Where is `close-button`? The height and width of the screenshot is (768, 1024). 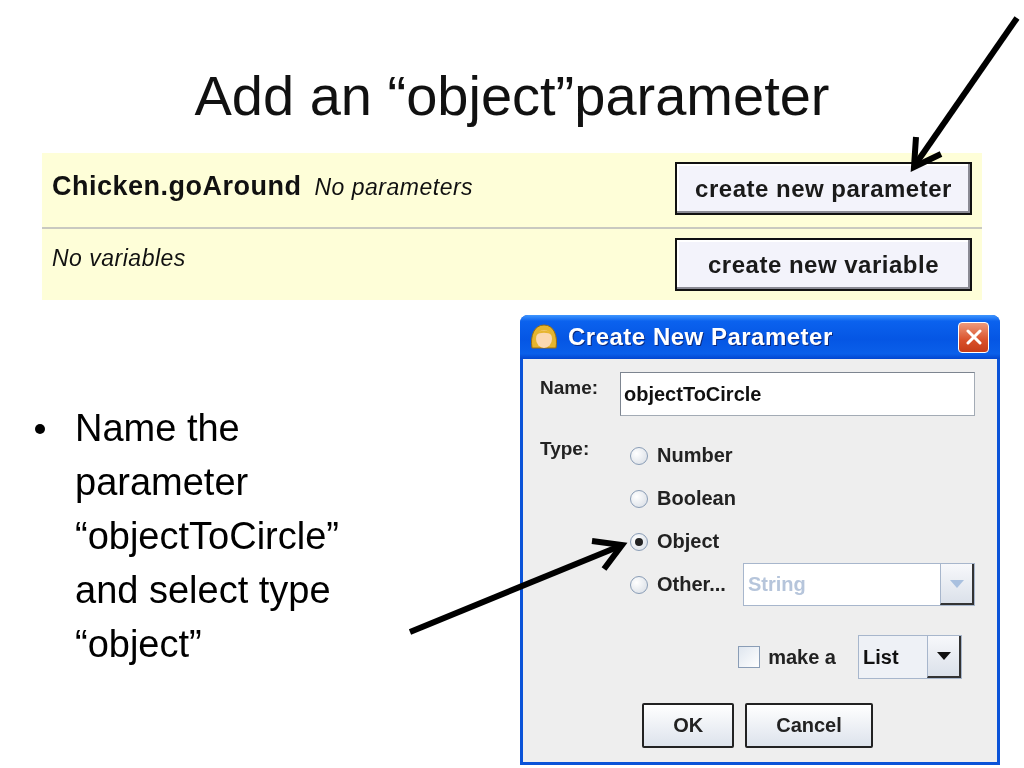
close-button is located at coordinates (973, 337).